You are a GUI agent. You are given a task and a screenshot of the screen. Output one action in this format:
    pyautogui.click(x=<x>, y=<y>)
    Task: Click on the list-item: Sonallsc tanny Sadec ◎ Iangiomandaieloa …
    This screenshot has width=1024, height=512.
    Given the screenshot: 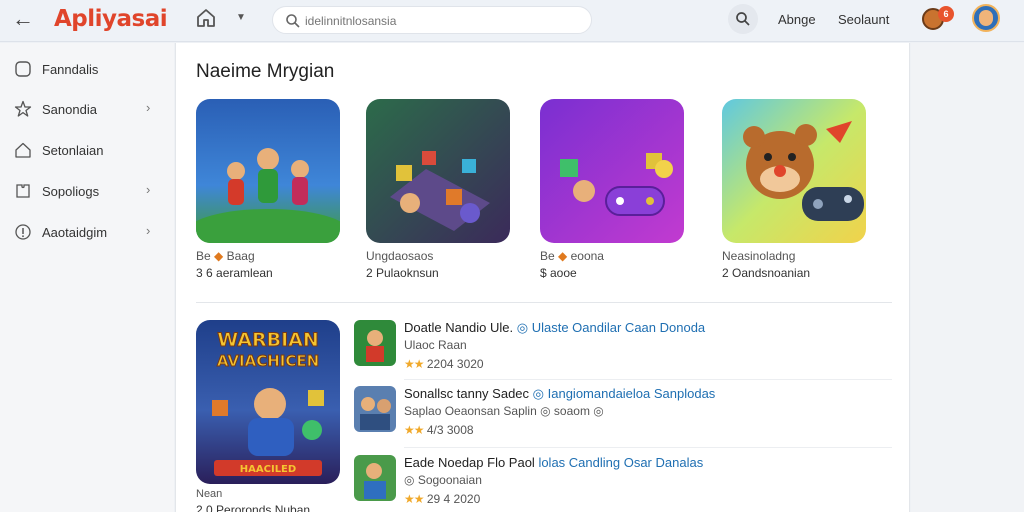 What is the action you would take?
    pyautogui.click(x=623, y=418)
    